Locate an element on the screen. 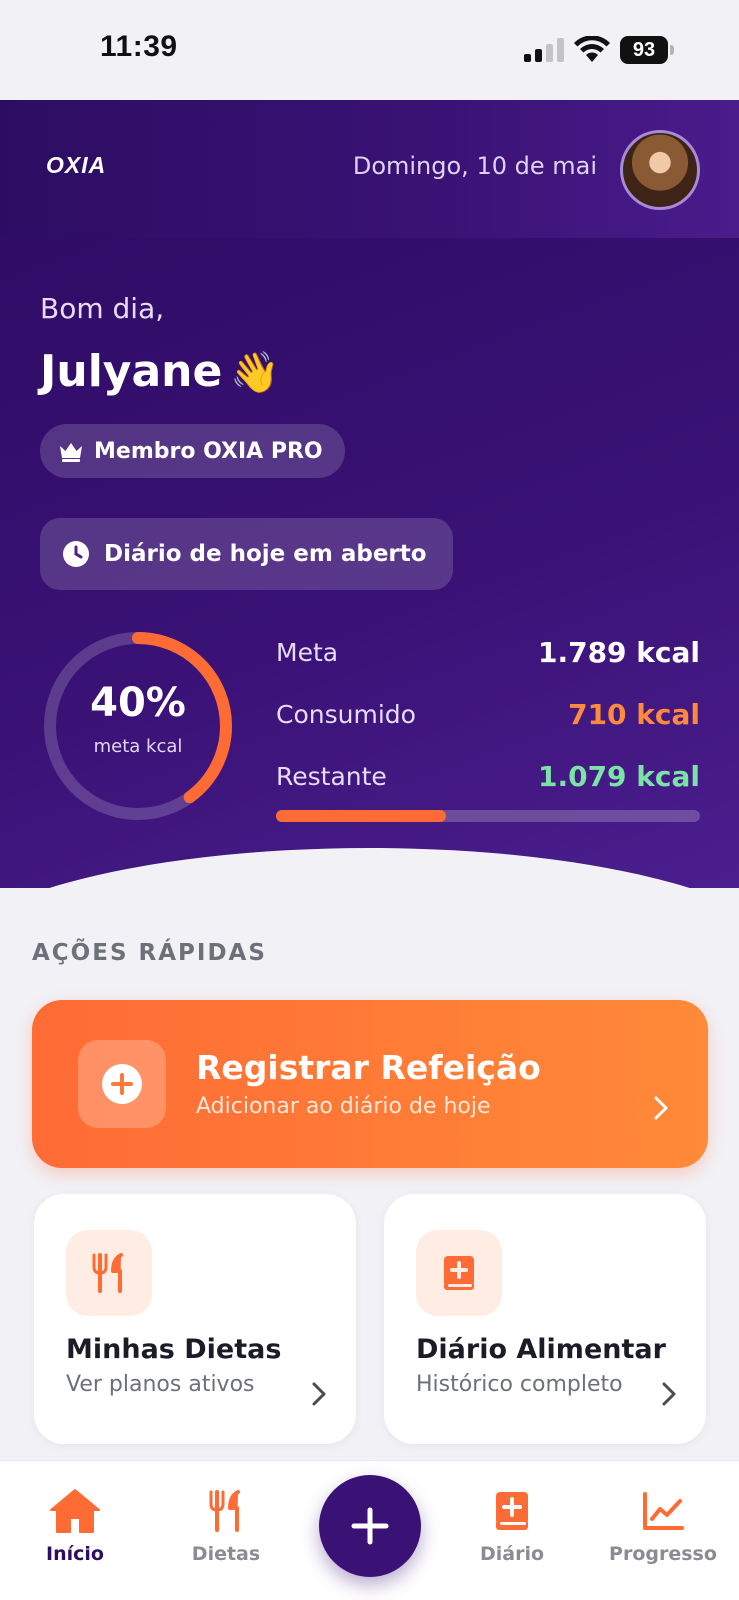 This screenshot has height=1600, width=739. food-diary-card: Diário Alimentar Histórico completo is located at coordinates (545, 1319).